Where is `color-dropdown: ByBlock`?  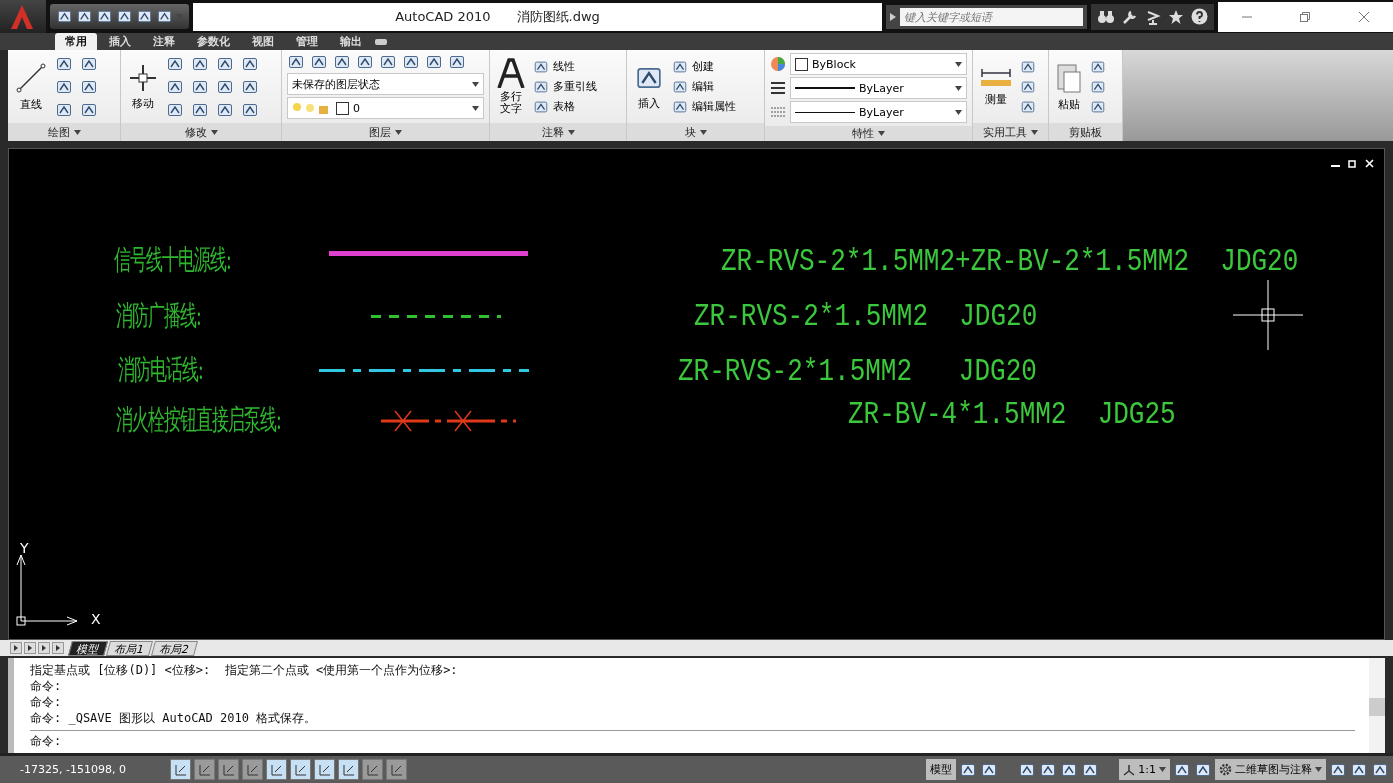
color-dropdown: ByBlock is located at coordinates (878, 64).